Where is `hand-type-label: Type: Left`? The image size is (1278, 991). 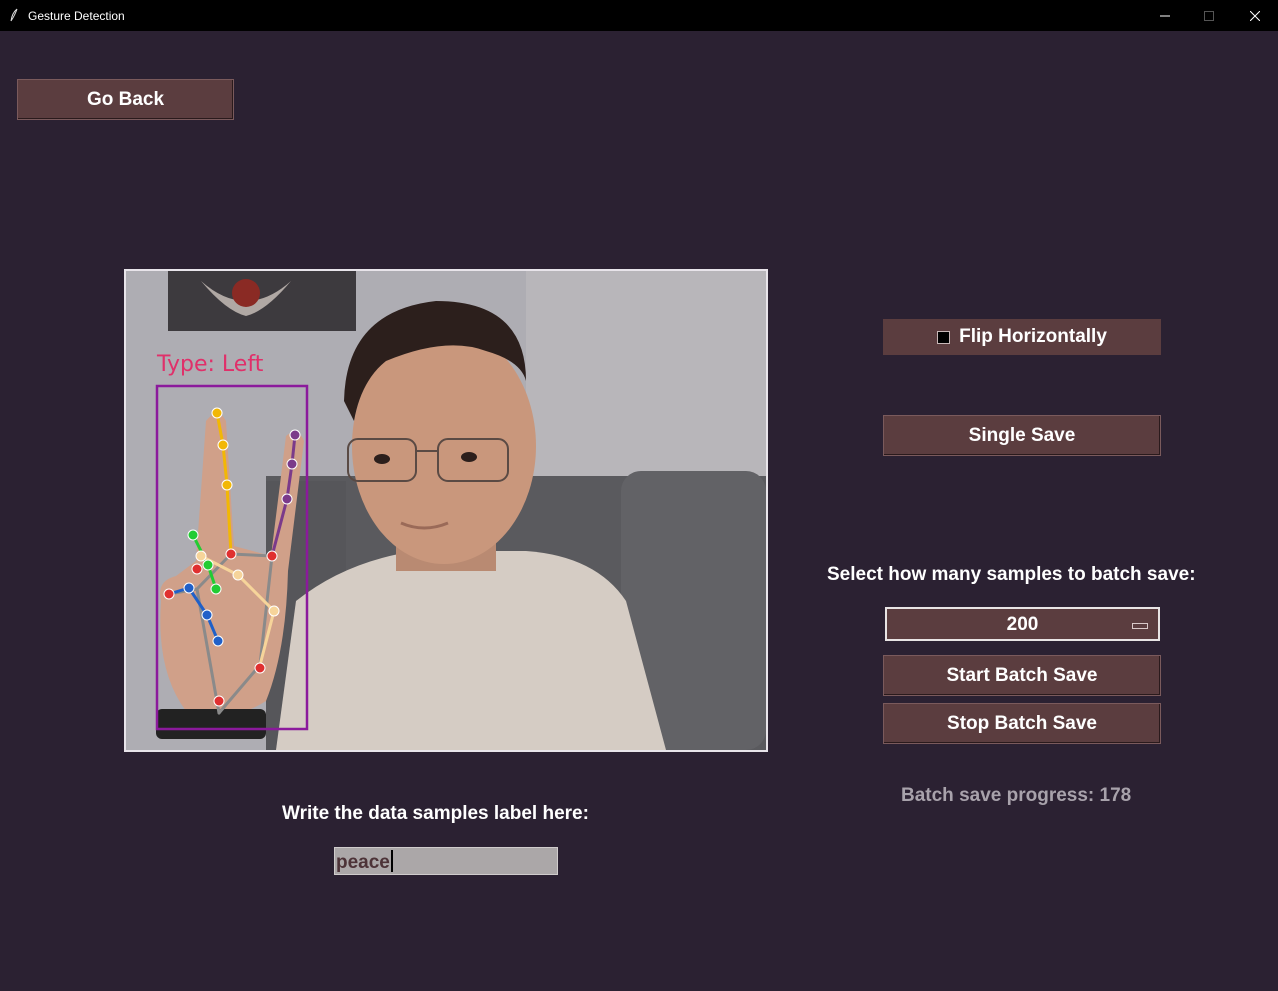
hand-type-label: Type: Left is located at coordinates (210, 364).